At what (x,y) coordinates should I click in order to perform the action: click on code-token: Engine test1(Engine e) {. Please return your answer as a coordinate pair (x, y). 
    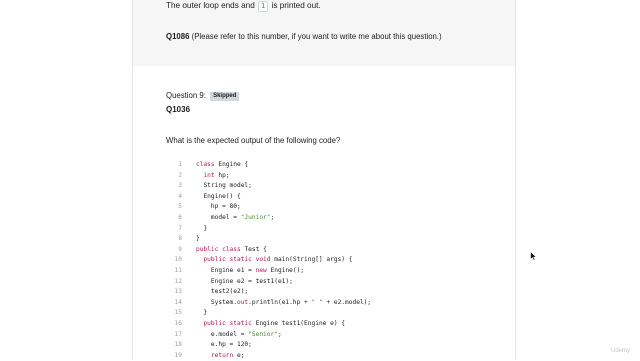
    Looking at the image, I should click on (300, 323).